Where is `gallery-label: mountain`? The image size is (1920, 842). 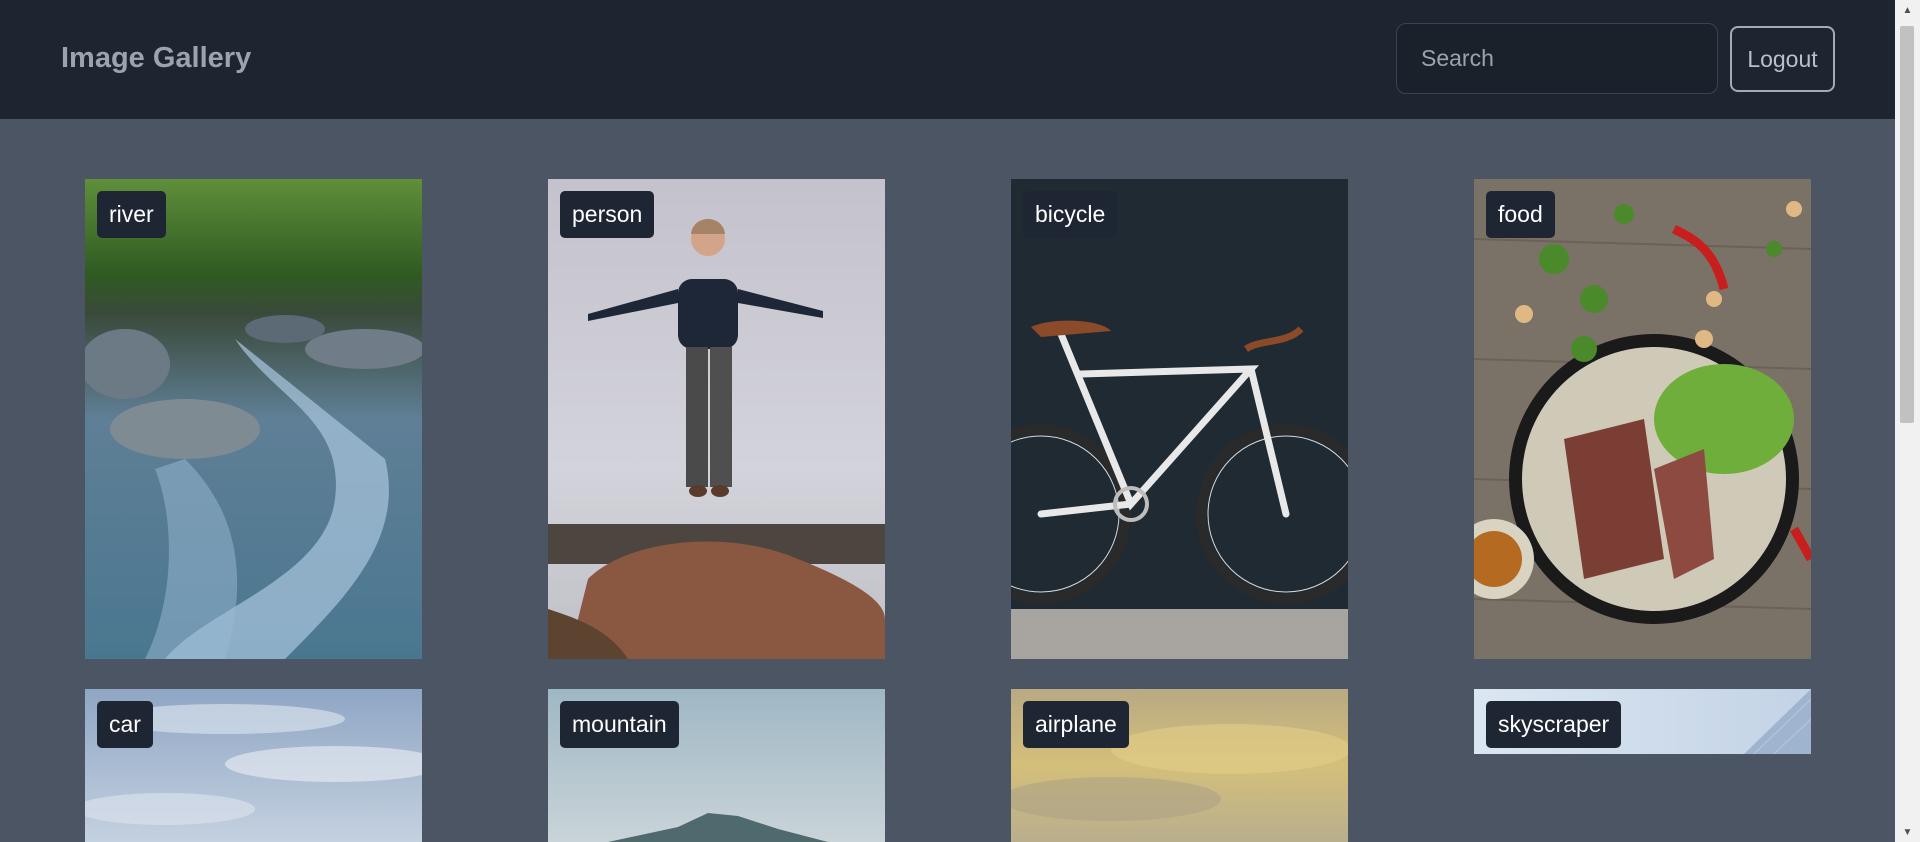 gallery-label: mountain is located at coordinates (619, 724).